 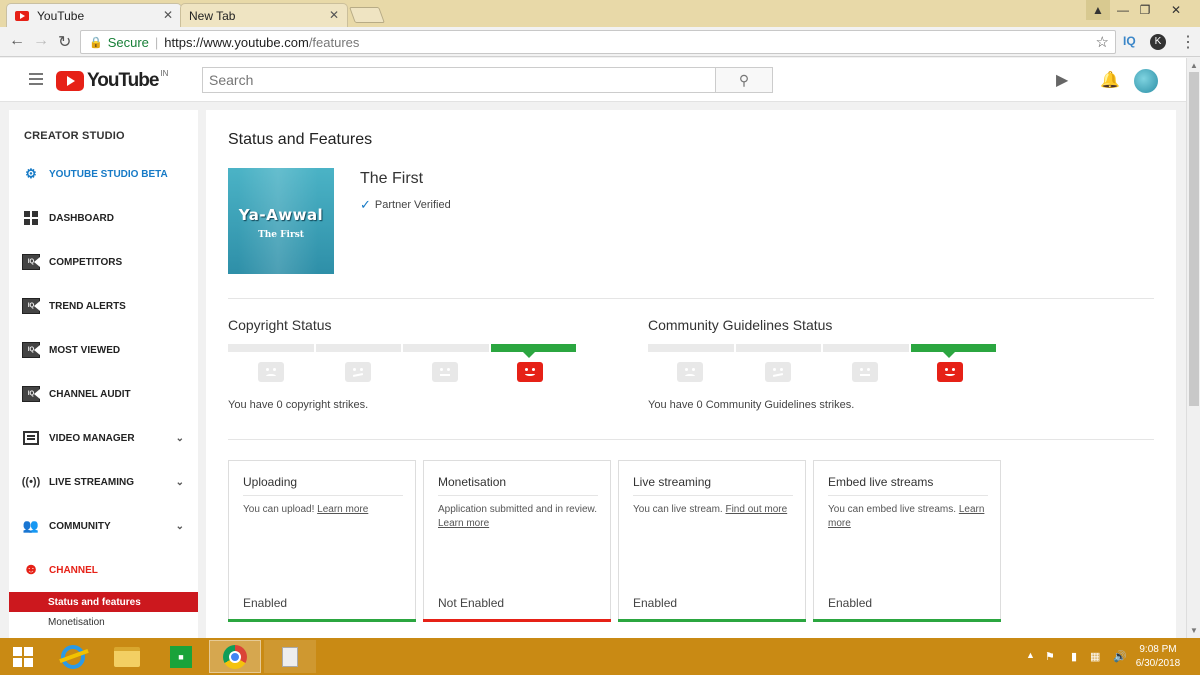 I want to click on find-out-more-link: Find out more, so click(x=756, y=509).